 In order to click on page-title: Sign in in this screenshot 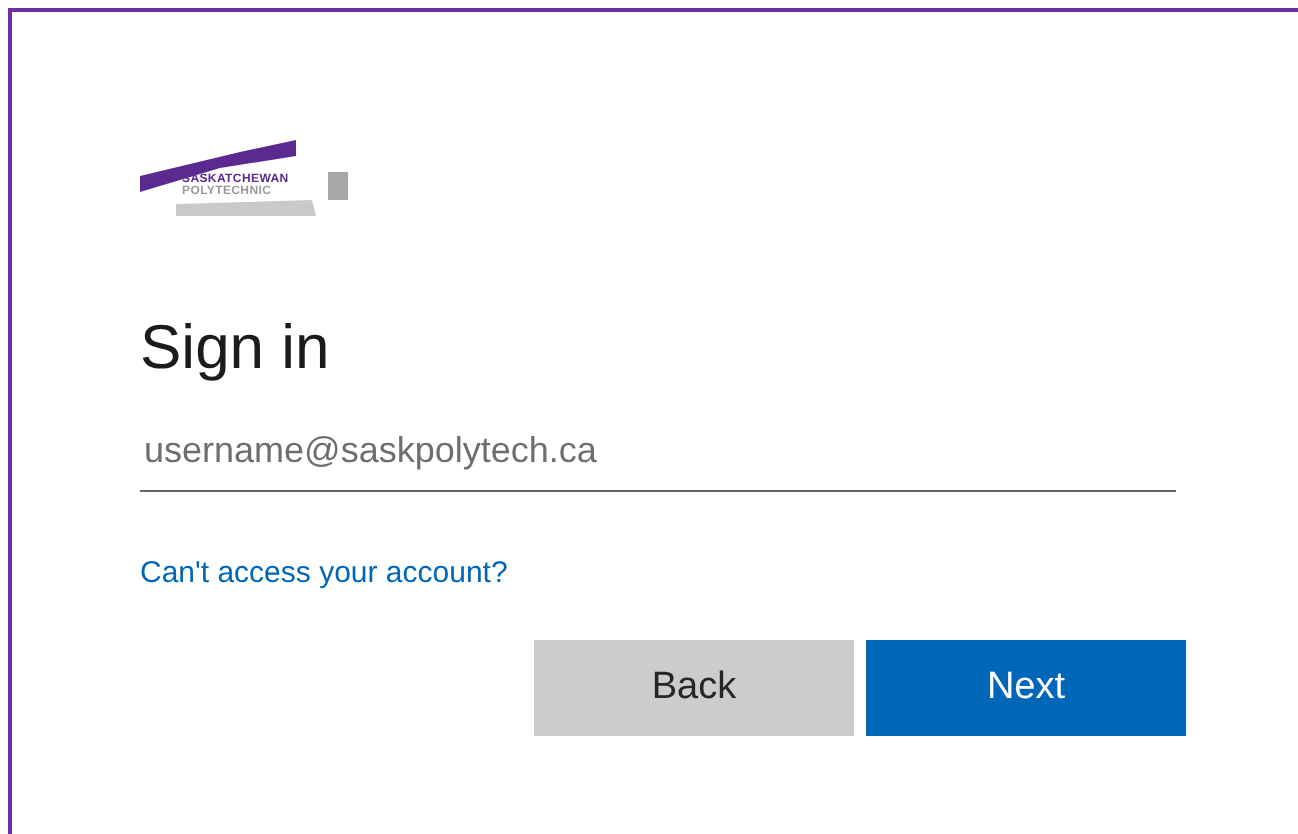, I will do `click(236, 348)`.